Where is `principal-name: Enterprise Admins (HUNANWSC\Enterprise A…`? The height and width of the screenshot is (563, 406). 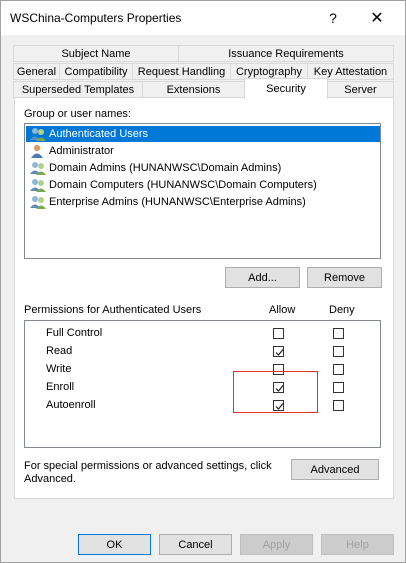 principal-name: Enterprise Admins (HUNANWSC\Enterprise A… is located at coordinates (177, 202).